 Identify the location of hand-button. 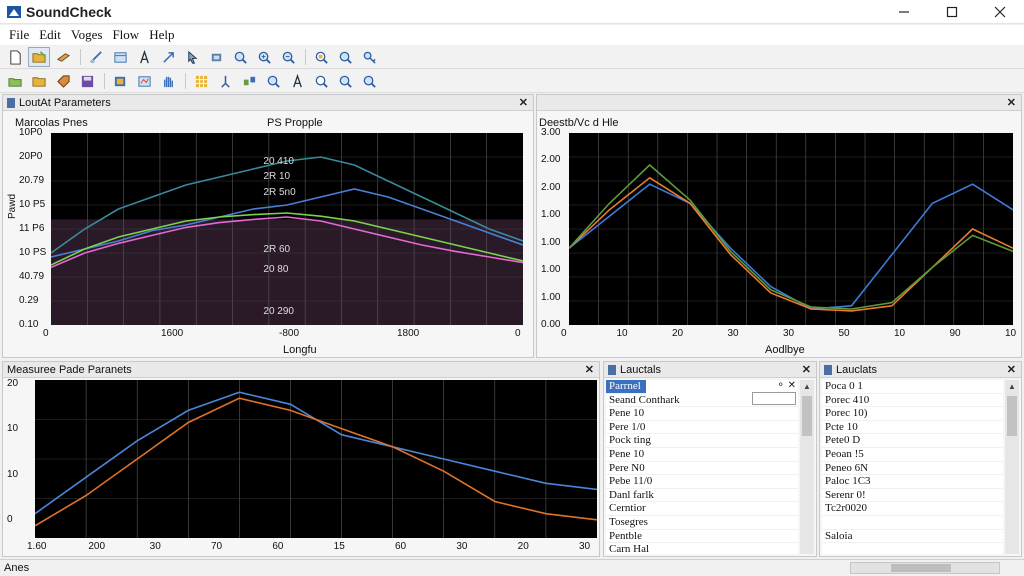
(168, 81).